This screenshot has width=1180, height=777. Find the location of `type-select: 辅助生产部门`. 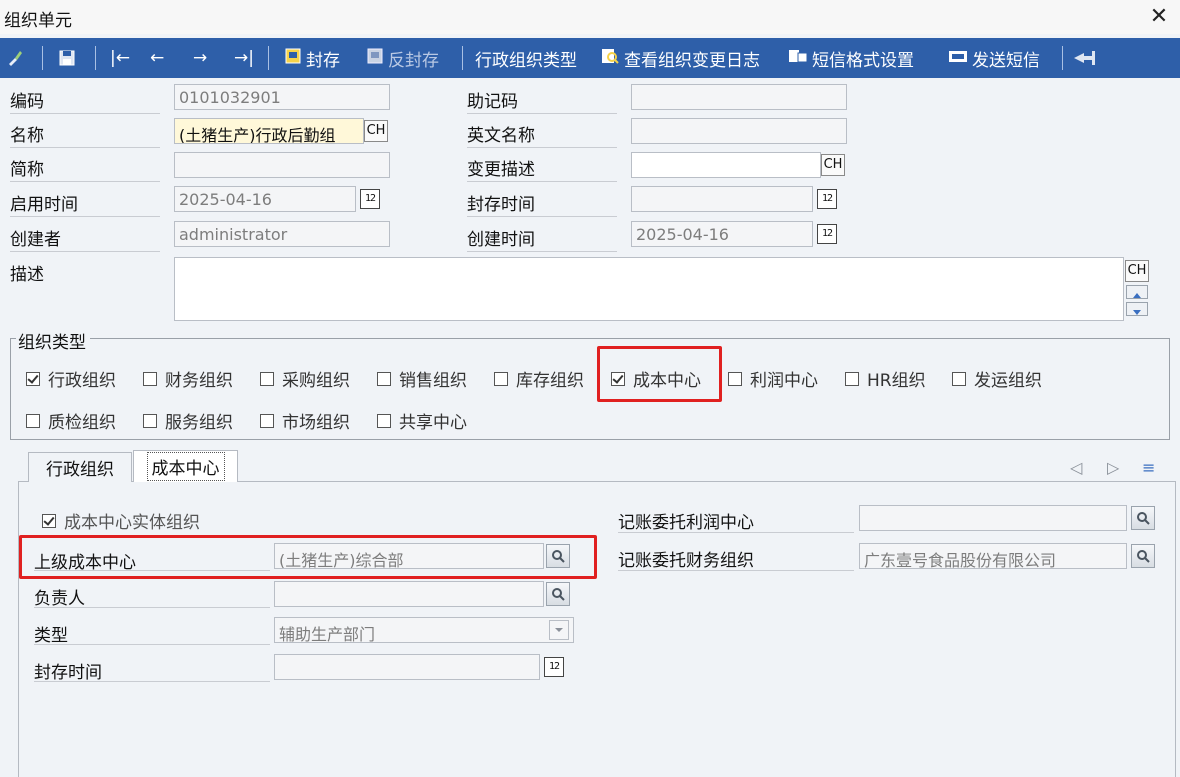

type-select: 辅助生产部门 is located at coordinates (424, 630).